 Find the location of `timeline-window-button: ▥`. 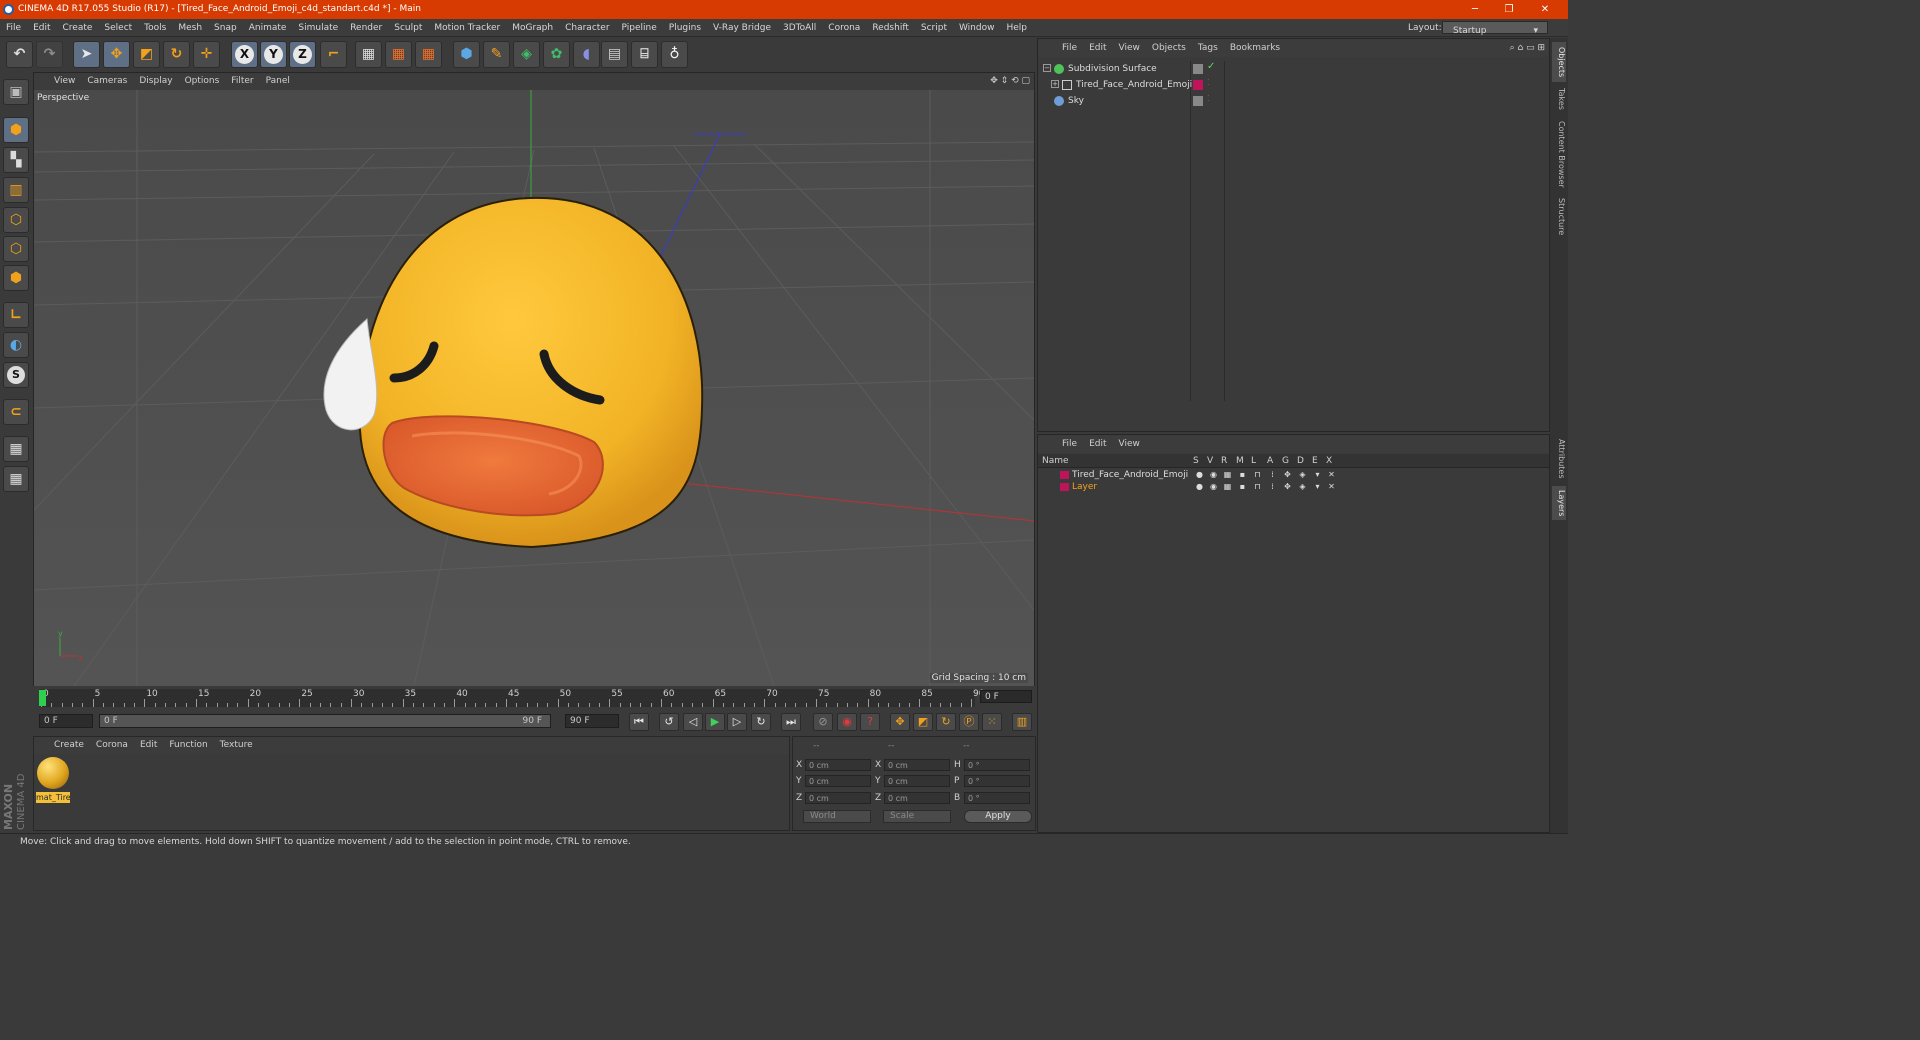

timeline-window-button: ▥ is located at coordinates (1022, 722).